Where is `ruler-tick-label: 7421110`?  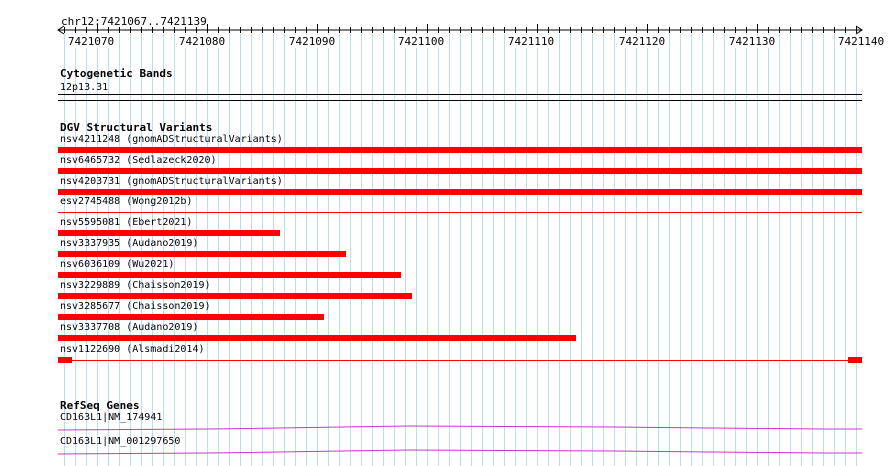 ruler-tick-label: 7421110 is located at coordinates (531, 41).